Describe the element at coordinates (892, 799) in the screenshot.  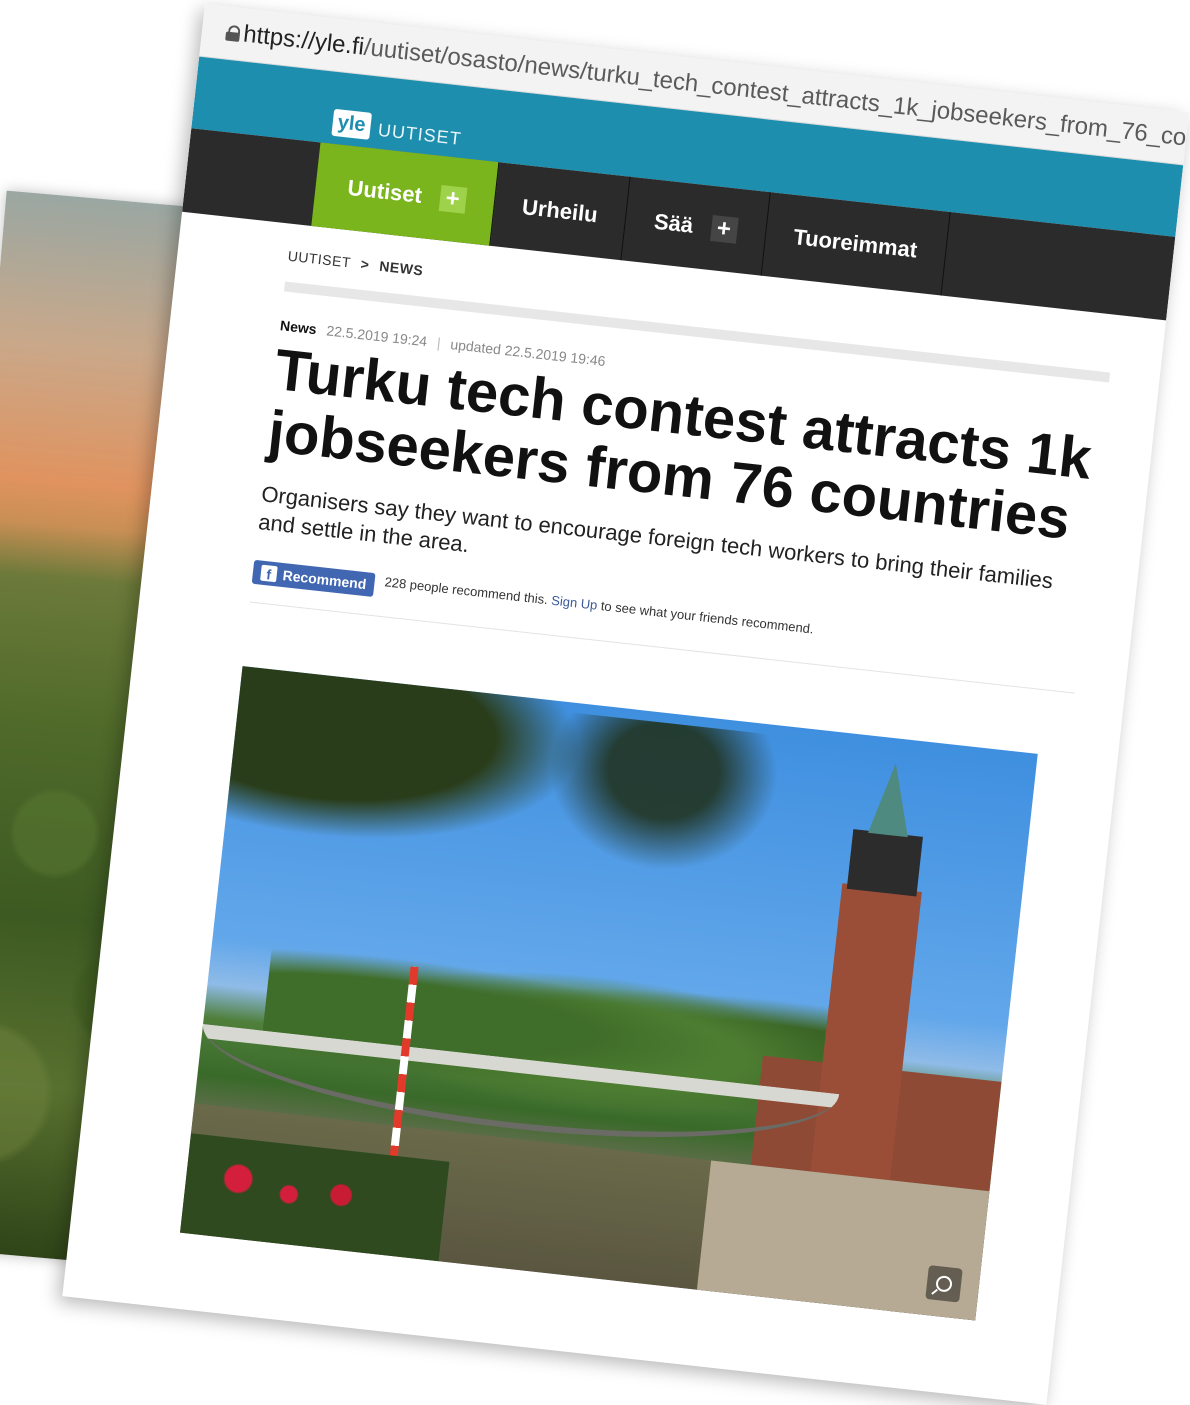
I see `photo-spire` at that location.